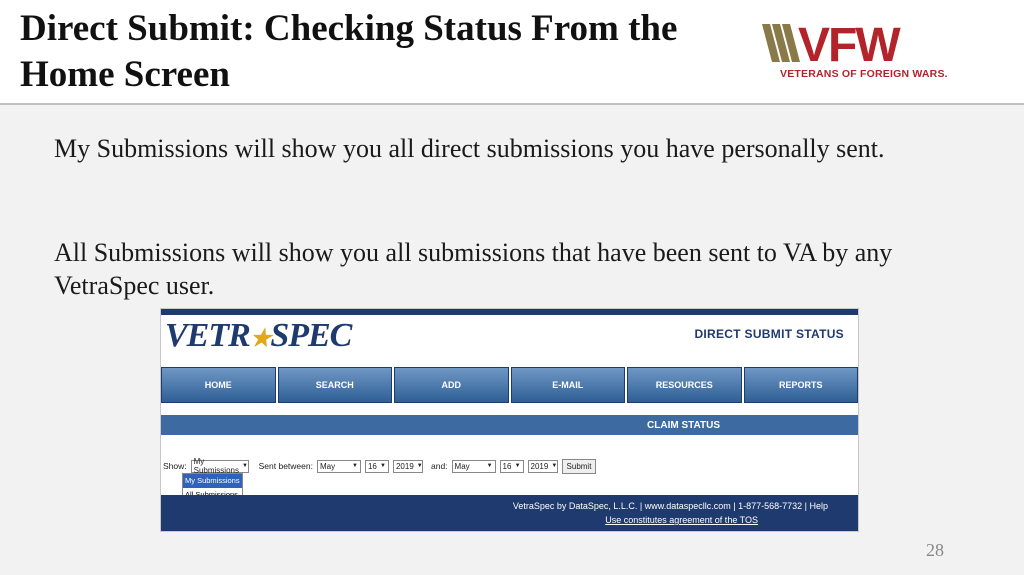 The height and width of the screenshot is (575, 1024). Describe the element at coordinates (218, 385) in the screenshot. I see `nav-home-button: HOME` at that location.